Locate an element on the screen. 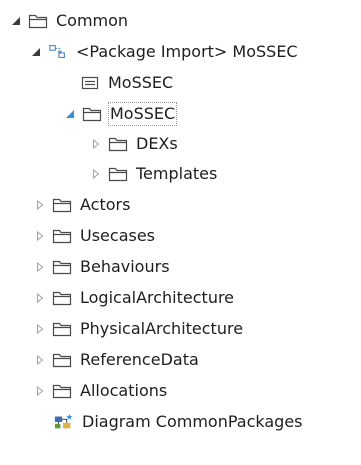  tree-item-reference-data: ReferenceData is located at coordinates (116, 360).